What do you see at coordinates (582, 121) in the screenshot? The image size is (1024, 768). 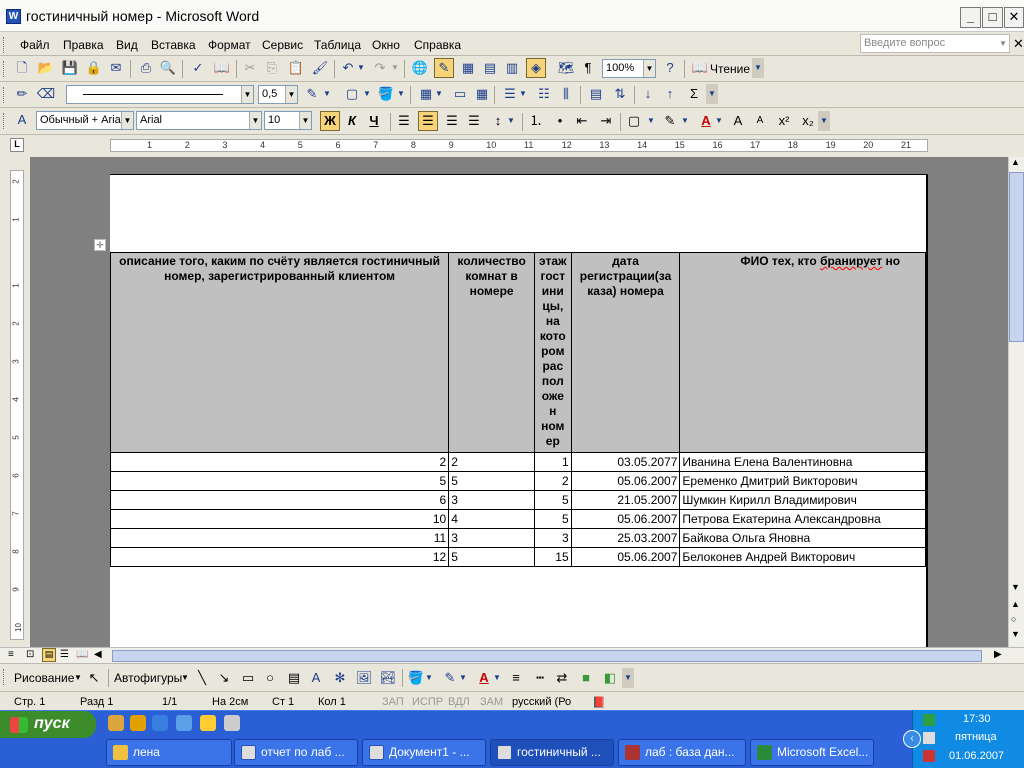 I see `decrease-indent-icon: ⇤` at bounding box center [582, 121].